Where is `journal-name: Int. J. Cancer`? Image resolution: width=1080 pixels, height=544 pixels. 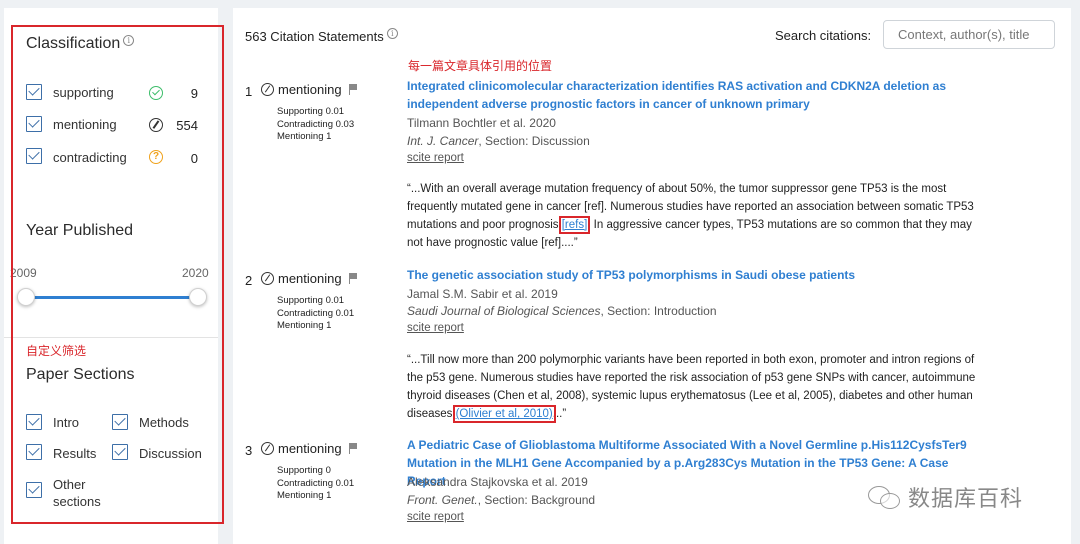 journal-name: Int. J. Cancer is located at coordinates (443, 141).